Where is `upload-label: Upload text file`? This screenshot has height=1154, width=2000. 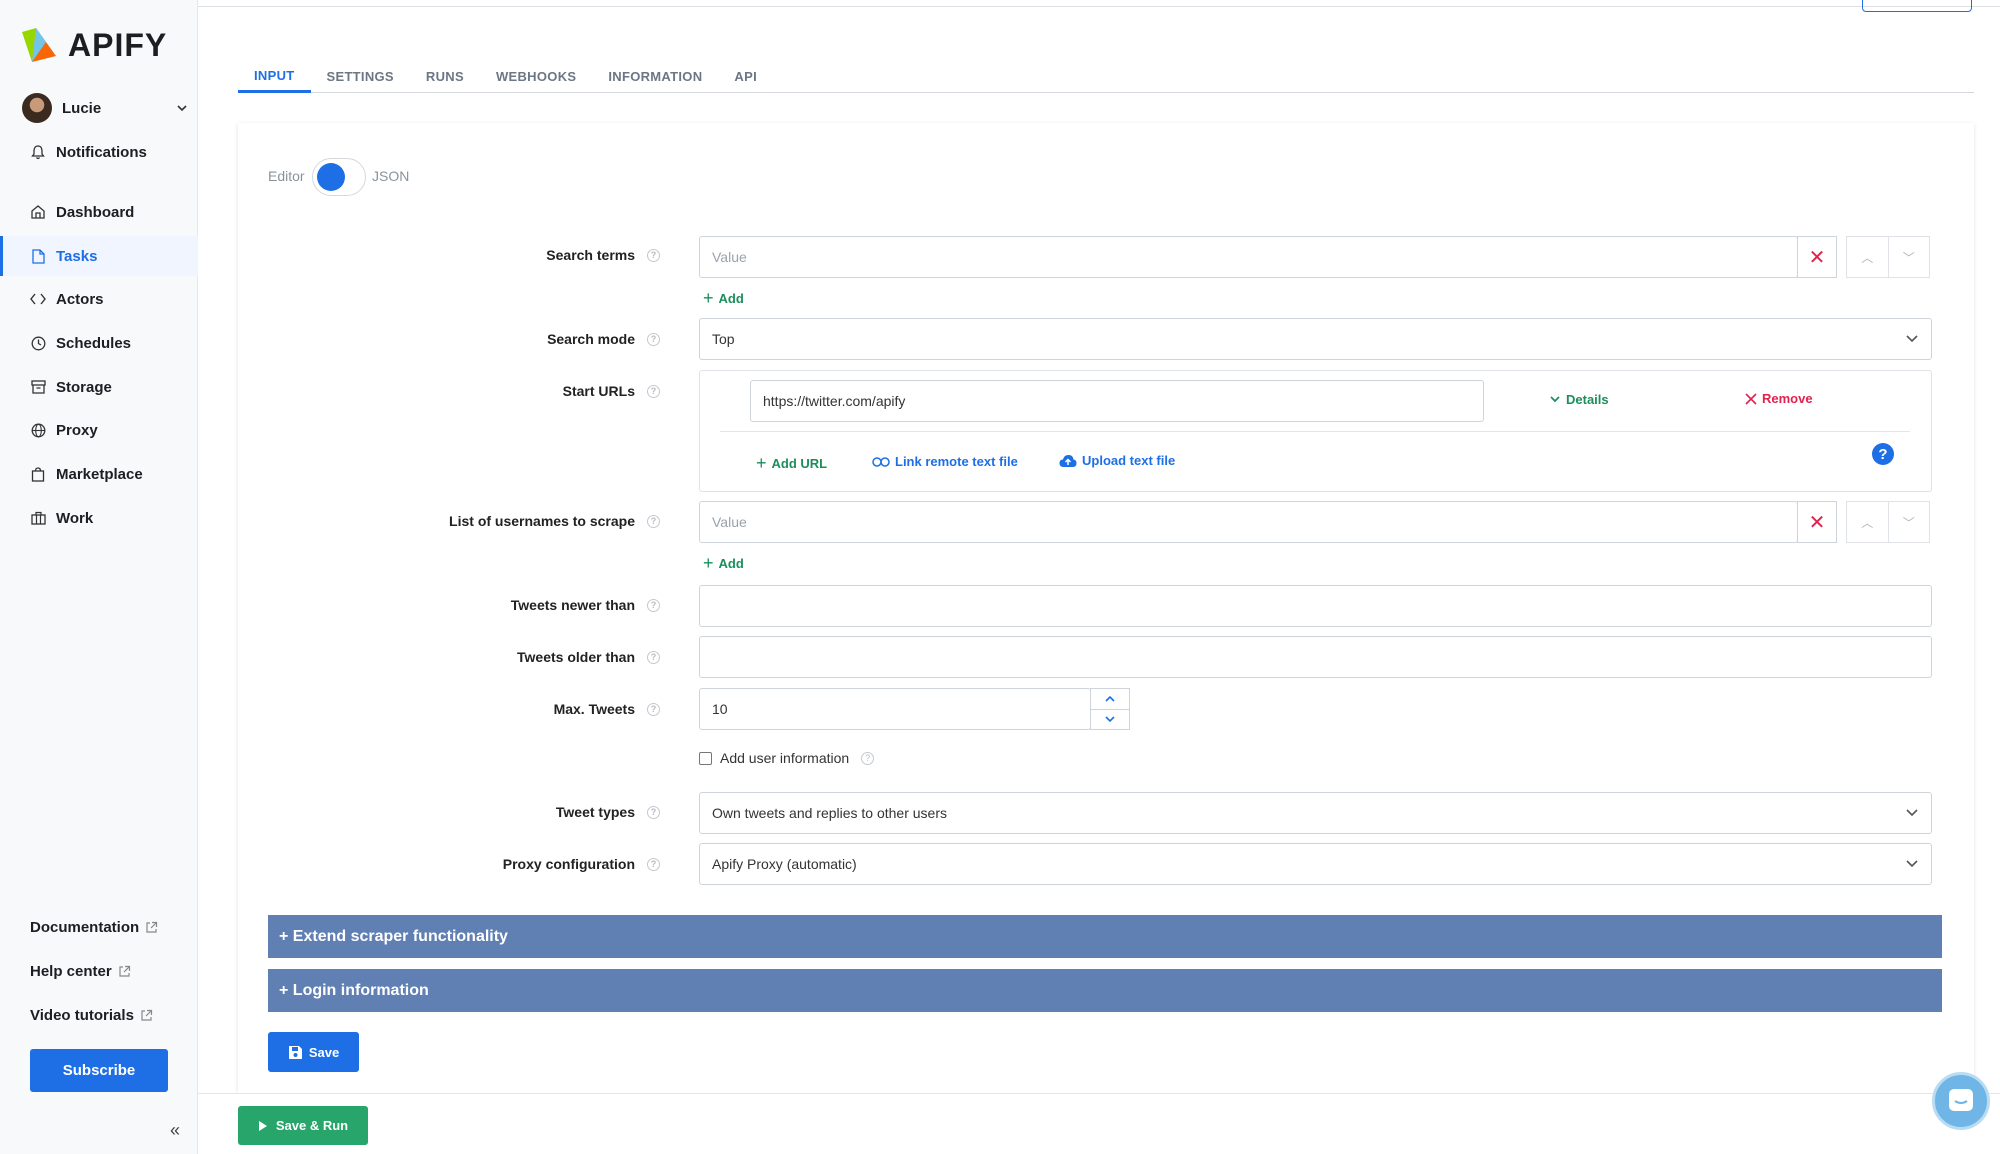
upload-label: Upload text file is located at coordinates (1129, 460).